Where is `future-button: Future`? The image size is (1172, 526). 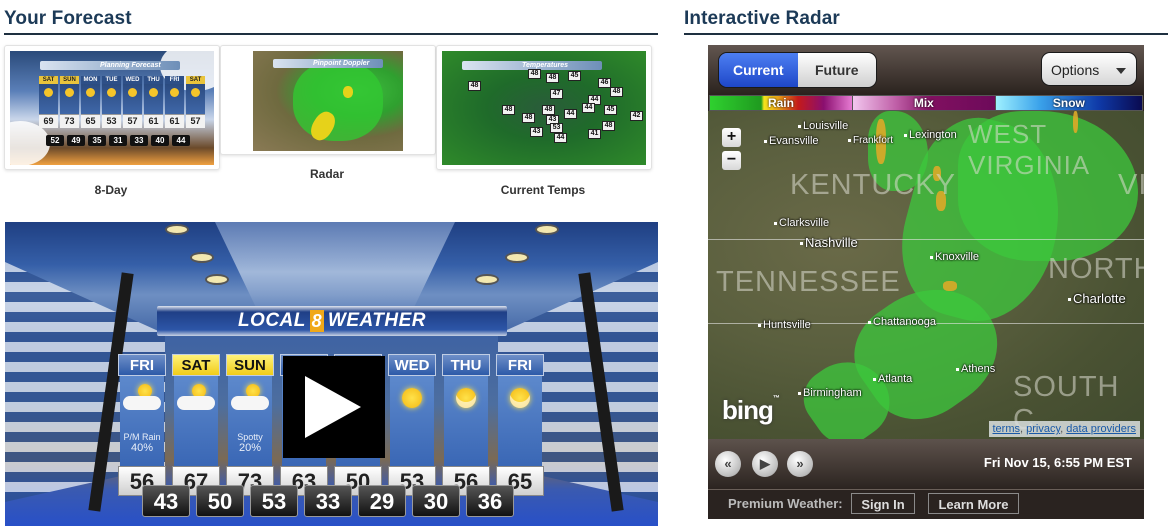 future-button: Future is located at coordinates (836, 70).